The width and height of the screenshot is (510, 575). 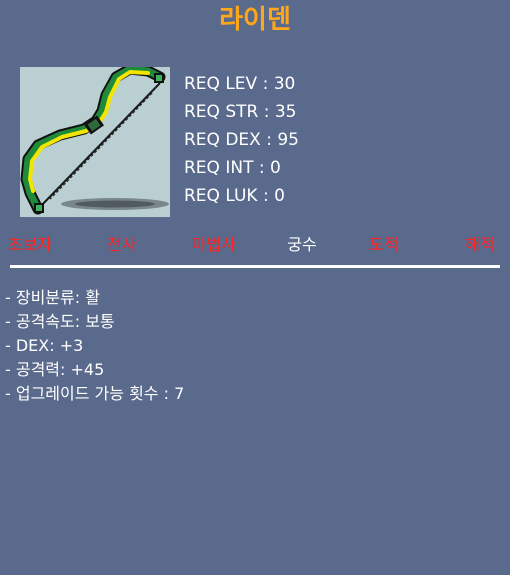 What do you see at coordinates (234, 196) in the screenshot?
I see `req-luk: REQ LUK : 0` at bounding box center [234, 196].